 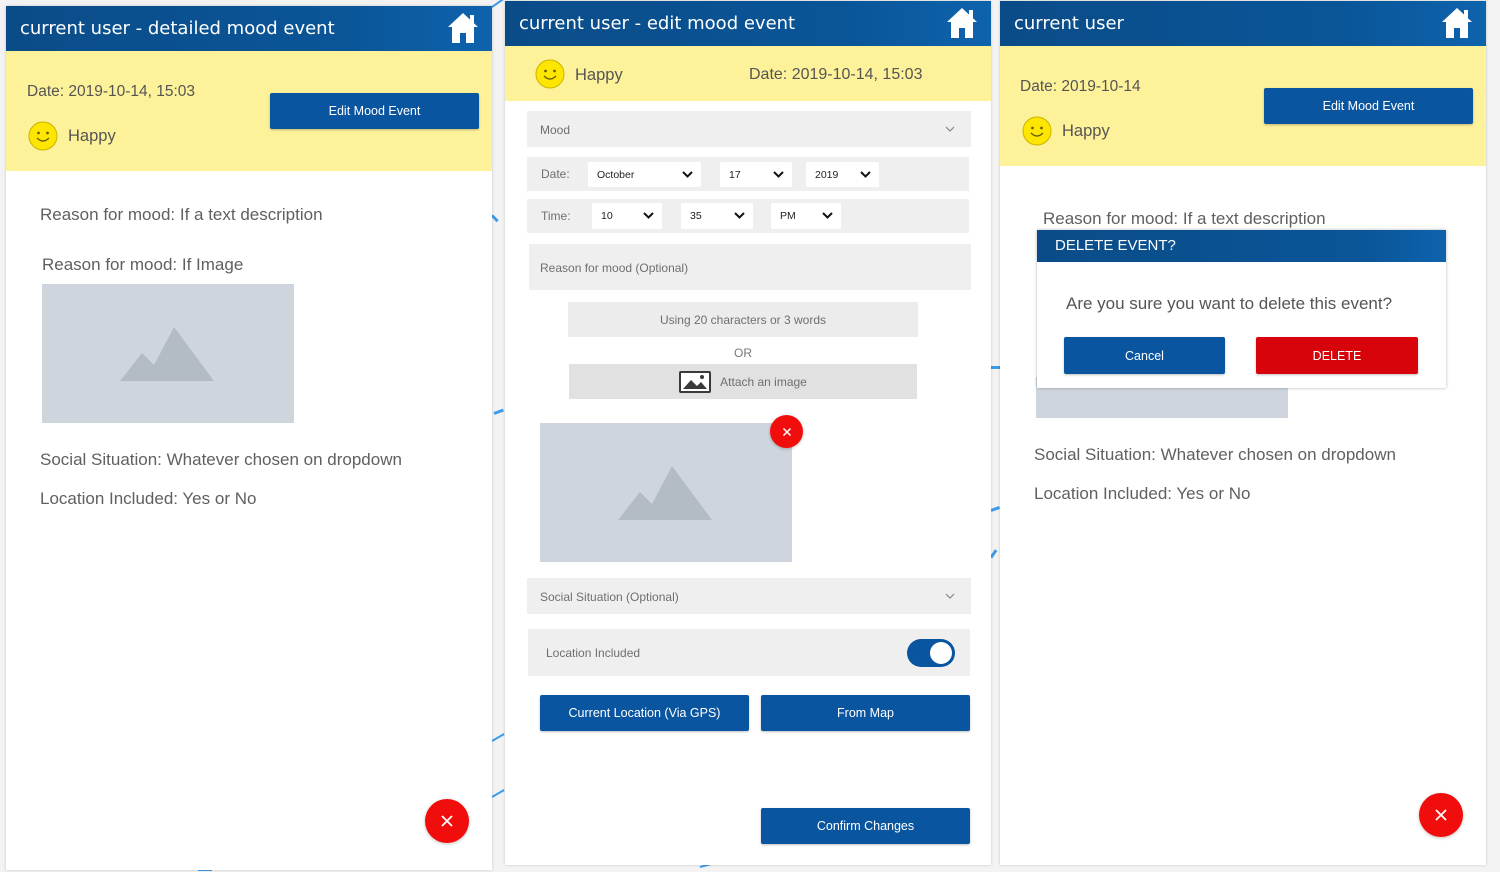 What do you see at coordinates (842, 174) in the screenshot?
I see `year-select: 2019` at bounding box center [842, 174].